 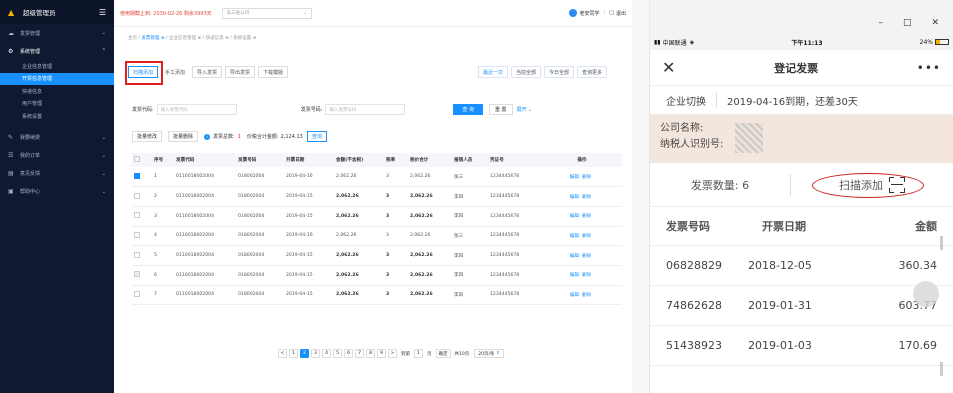 I want to click on company-select: 东三省公司 ⌄, so click(x=266, y=13).